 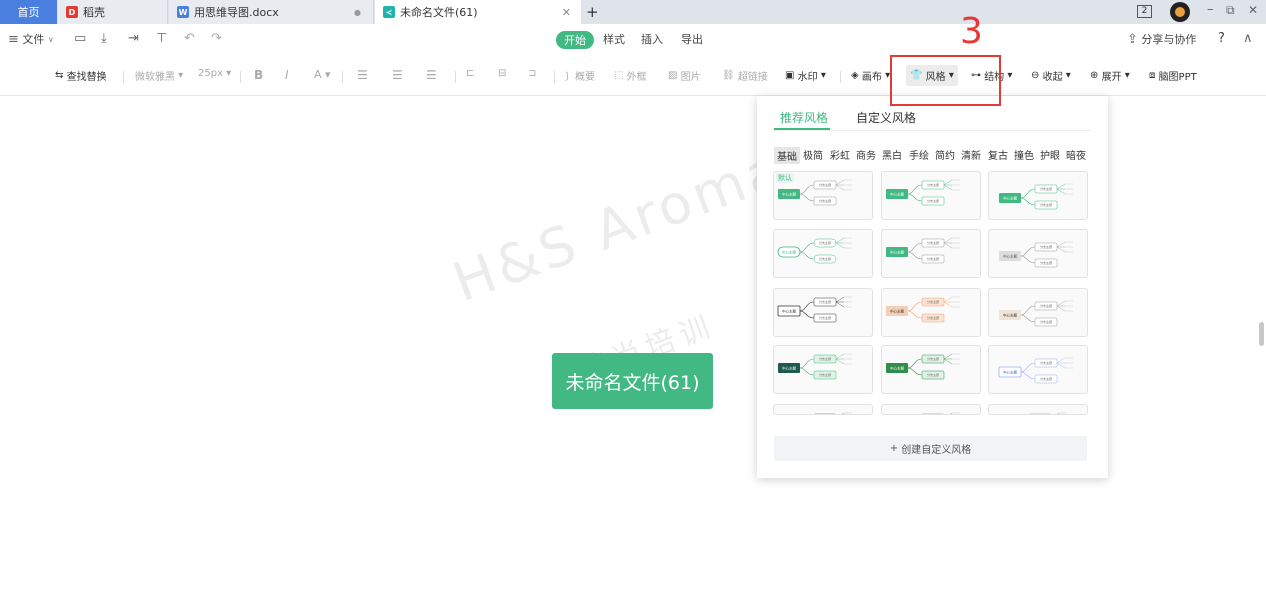 I want to click on insert-parent-icon: ⊐, so click(x=532, y=73).